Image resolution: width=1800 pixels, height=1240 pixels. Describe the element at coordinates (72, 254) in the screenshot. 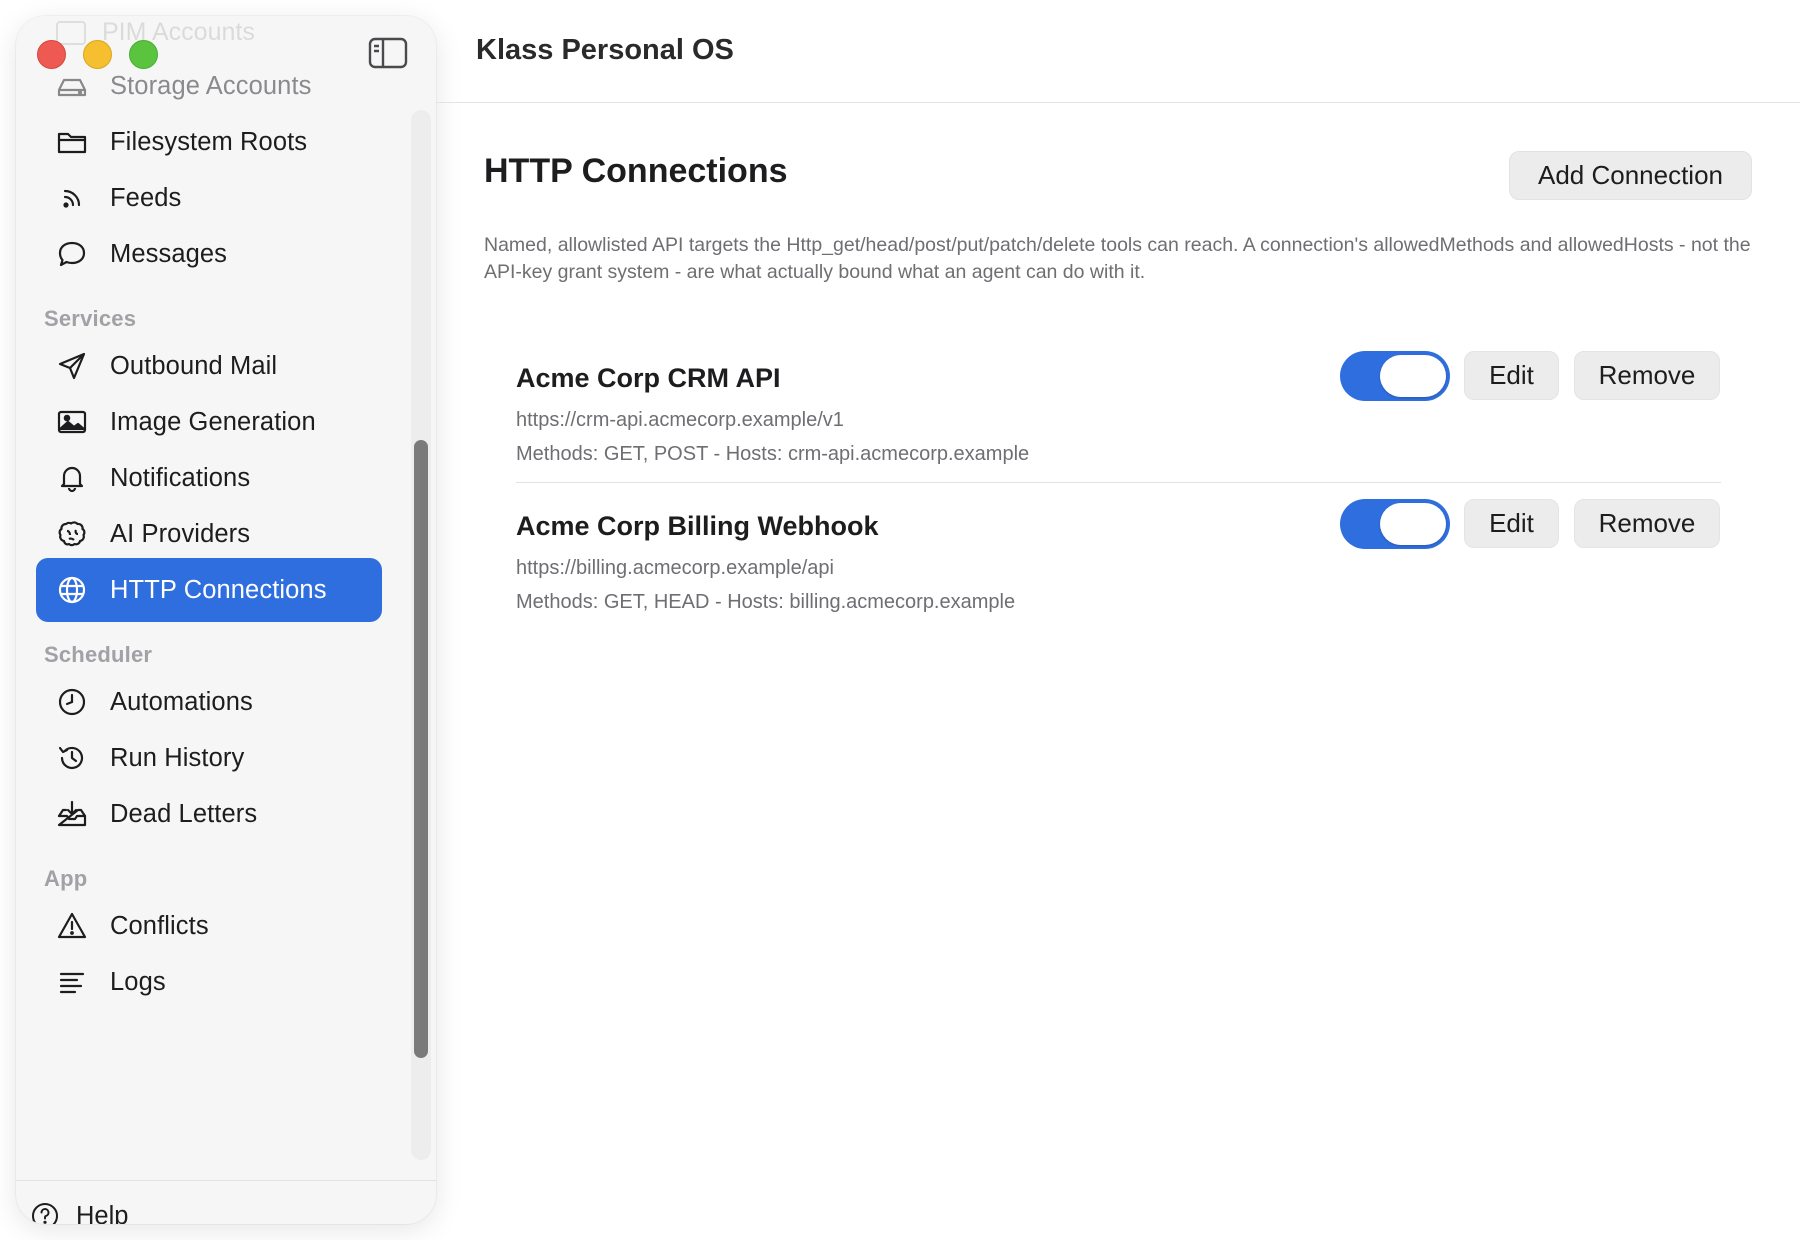

I see `chat-bubble-icon` at that location.